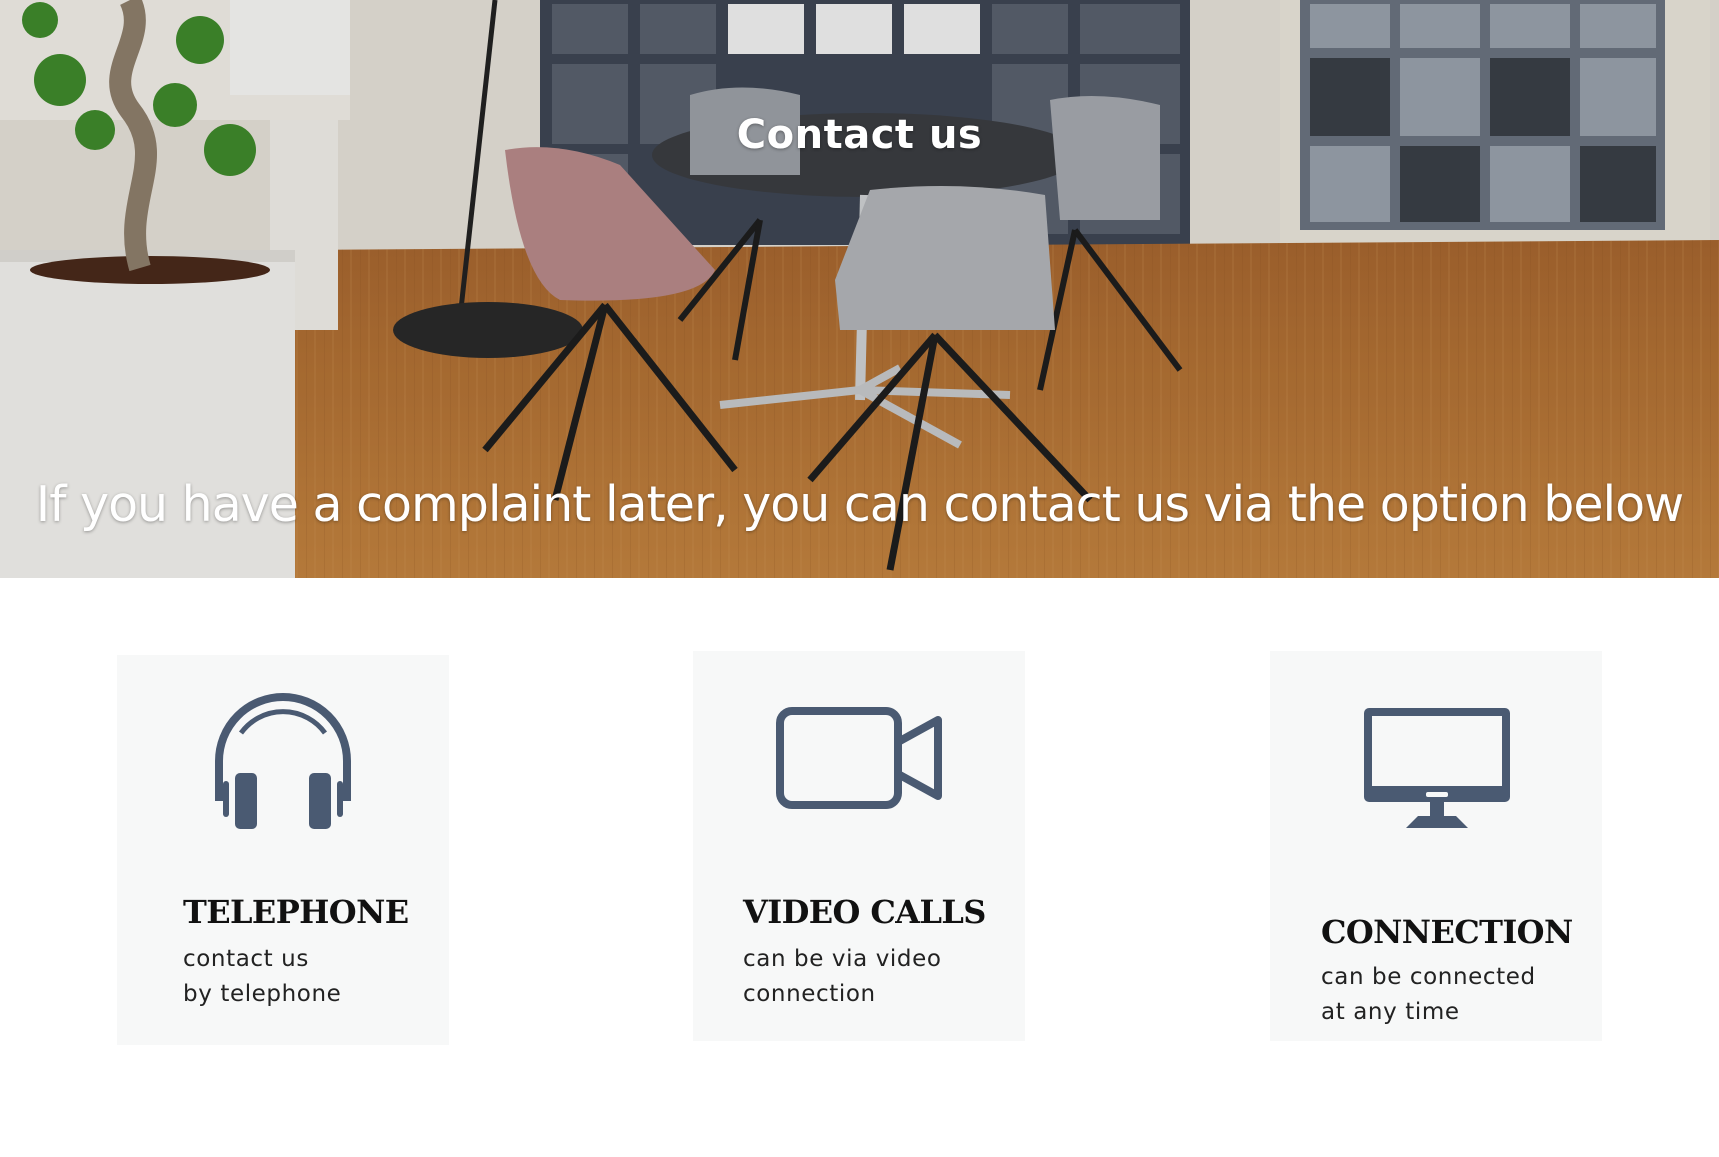  I want to click on video-camera-icon, so click(859, 758).